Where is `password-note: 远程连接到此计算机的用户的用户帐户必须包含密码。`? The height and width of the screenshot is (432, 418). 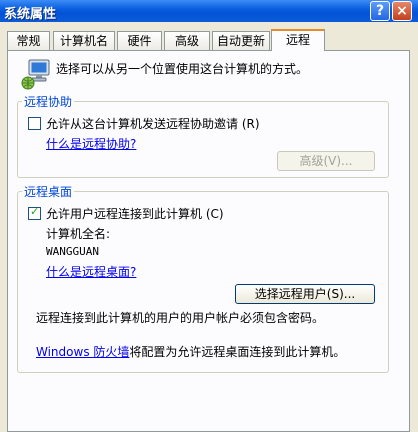 password-note: 远程连接到此计算机的用户的用户帐户必须包含密码。 is located at coordinates (180, 318).